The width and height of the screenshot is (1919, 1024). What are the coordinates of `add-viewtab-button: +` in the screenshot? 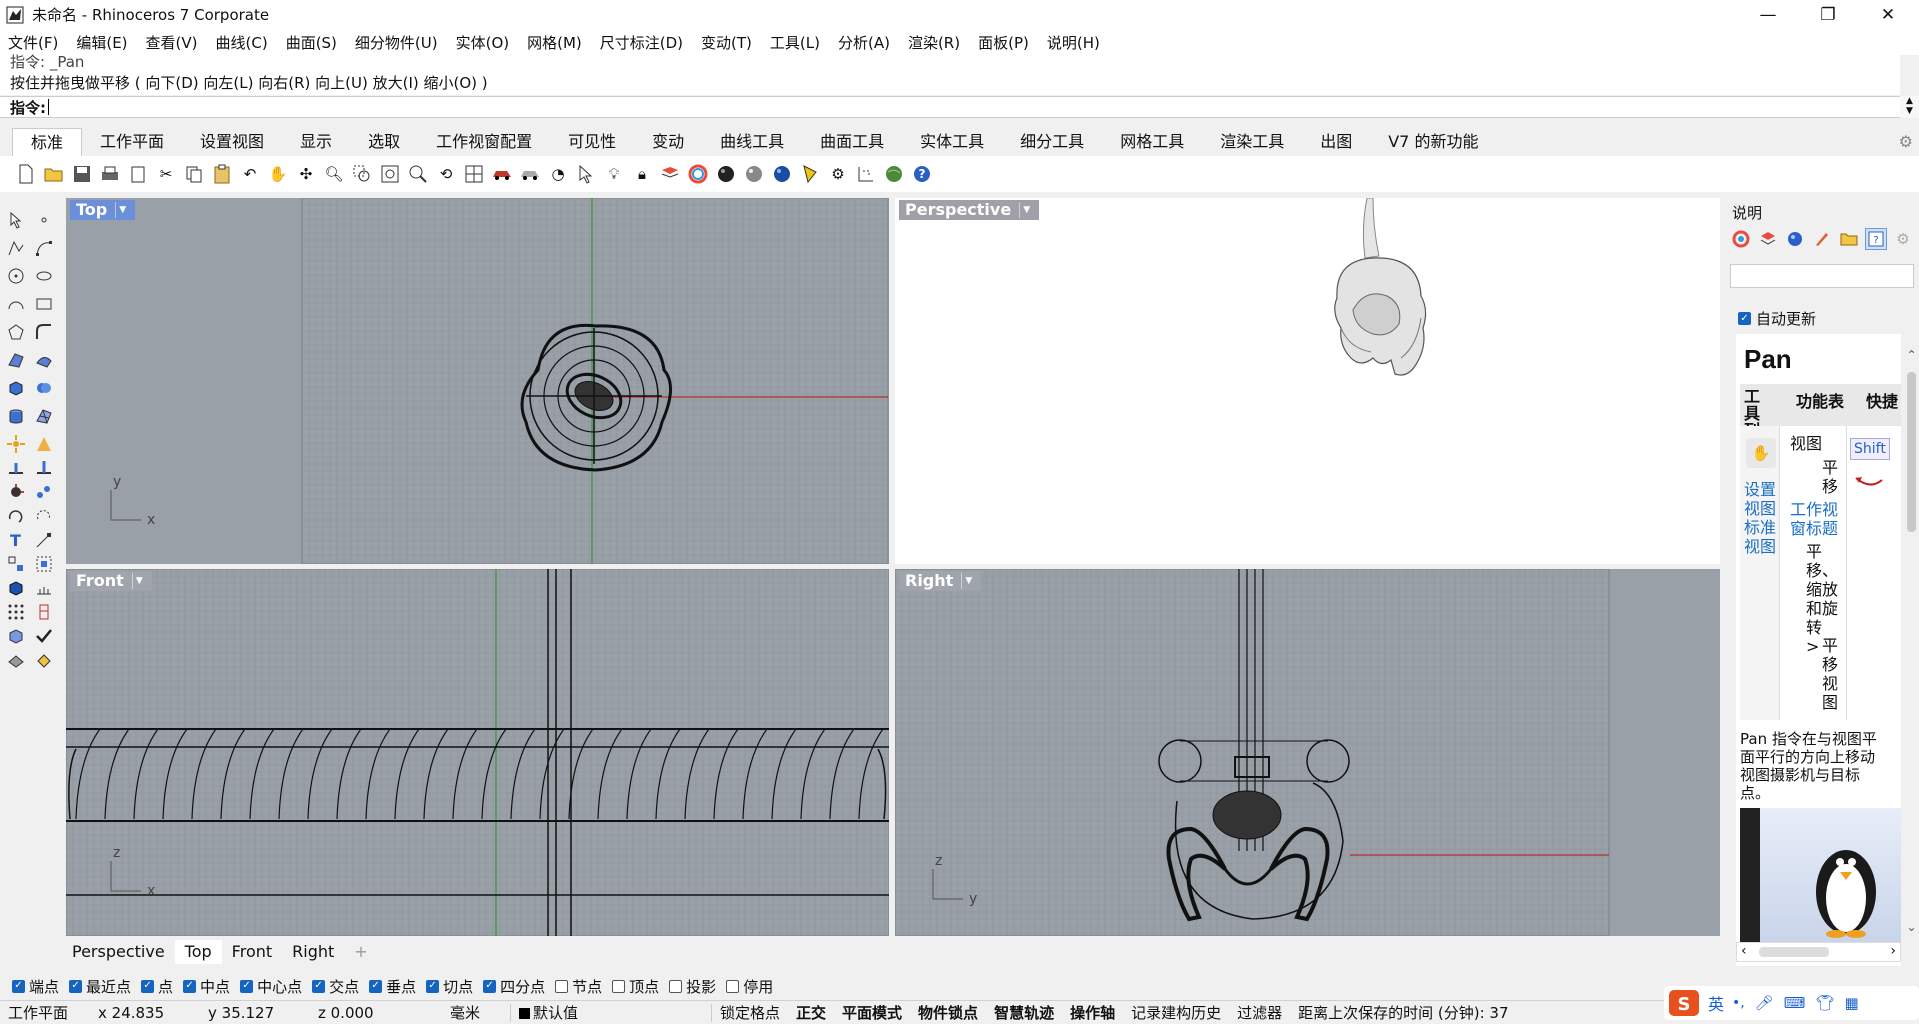 It's located at (360, 952).